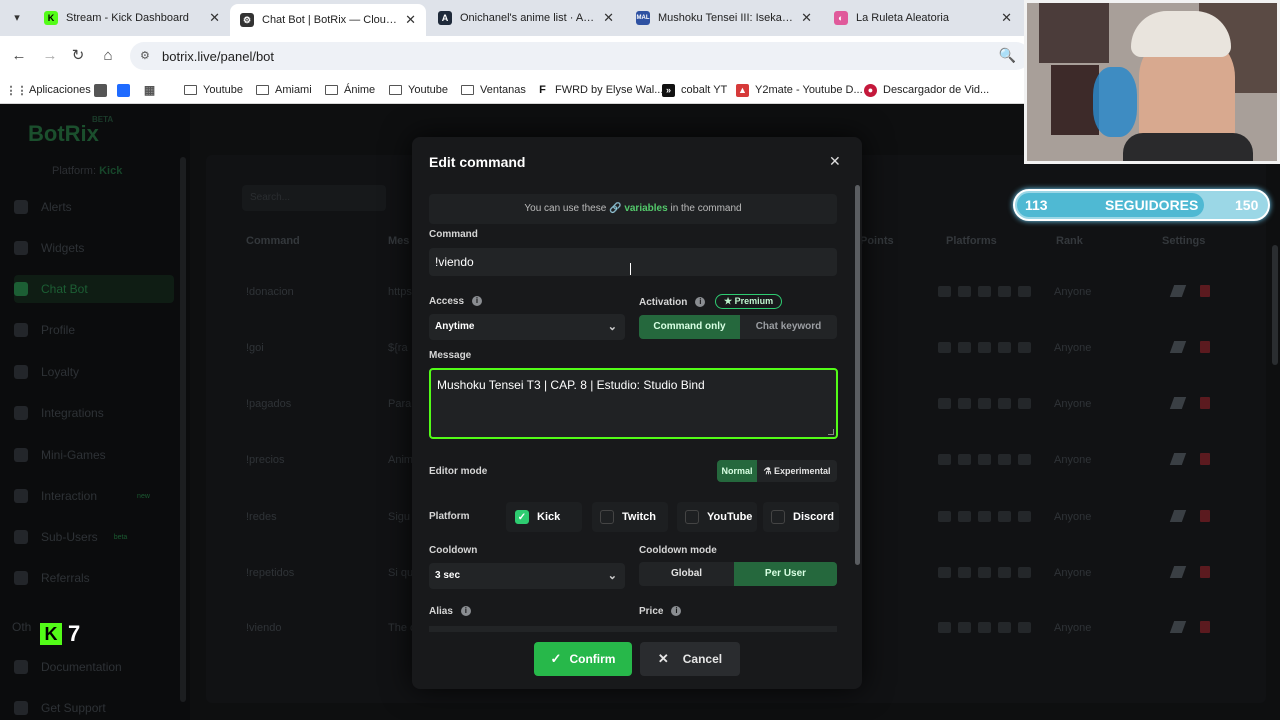  What do you see at coordinates (284, 90) in the screenshot?
I see `bookmark-folder-amiami: Amiami` at bounding box center [284, 90].